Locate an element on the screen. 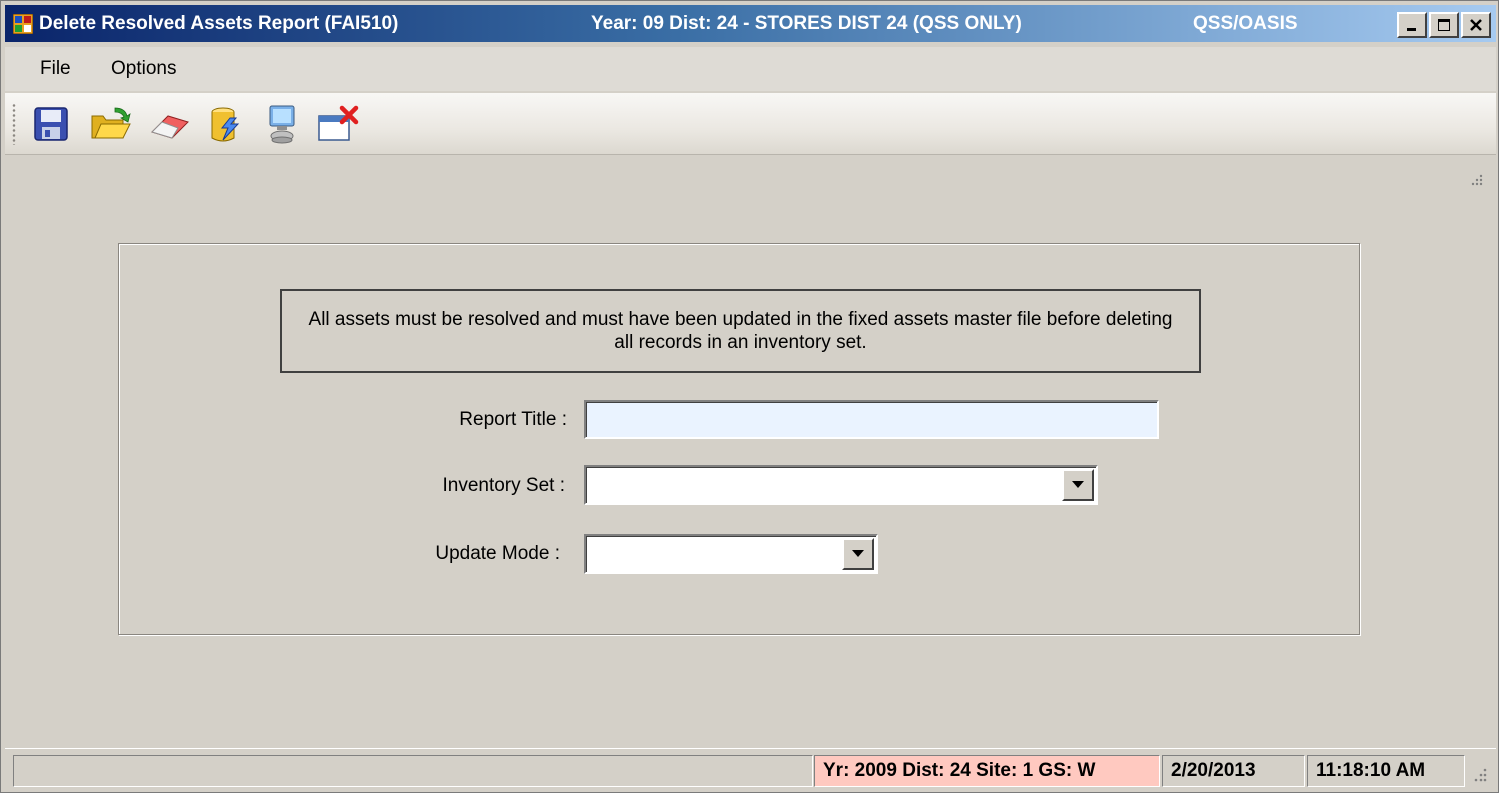 This screenshot has width=1499, height=793. run-batch-button is located at coordinates (226, 124).